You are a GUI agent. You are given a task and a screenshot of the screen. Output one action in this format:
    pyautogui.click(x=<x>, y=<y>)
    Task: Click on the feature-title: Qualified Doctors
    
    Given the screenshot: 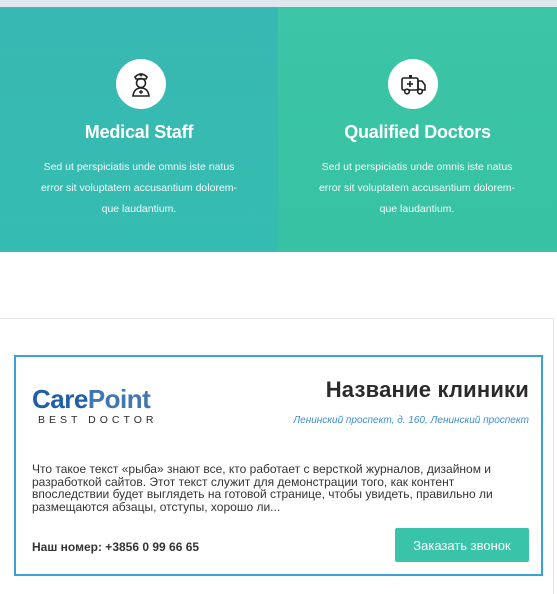 What is the action you would take?
    pyautogui.click(x=417, y=132)
    